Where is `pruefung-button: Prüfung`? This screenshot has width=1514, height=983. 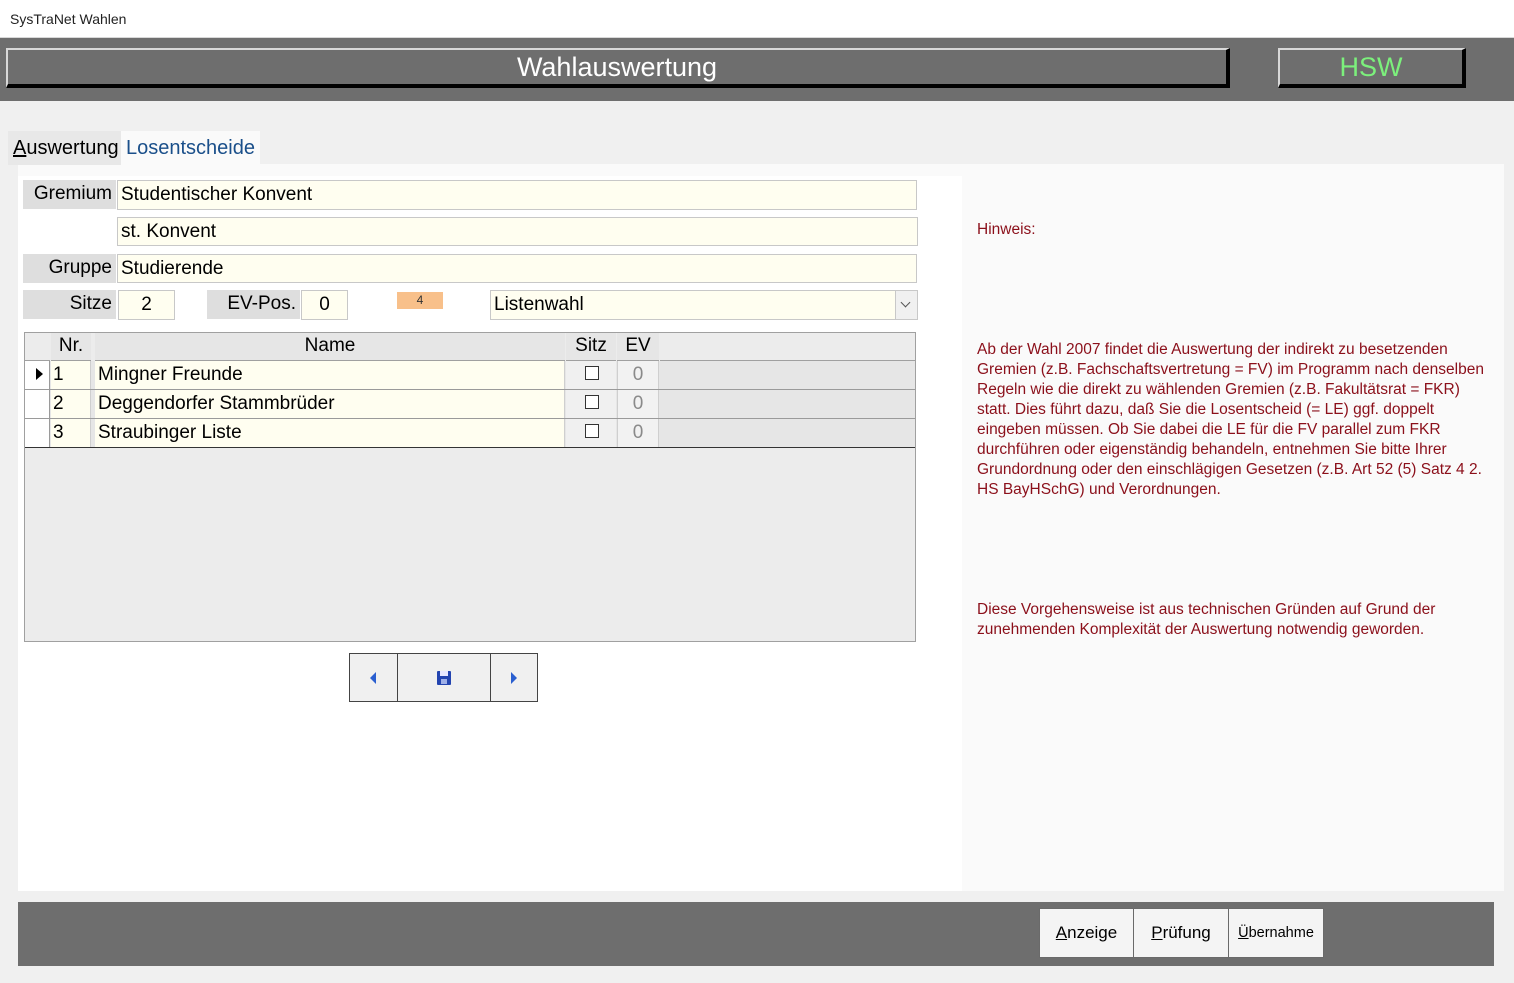 pruefung-button: Prüfung is located at coordinates (1181, 933).